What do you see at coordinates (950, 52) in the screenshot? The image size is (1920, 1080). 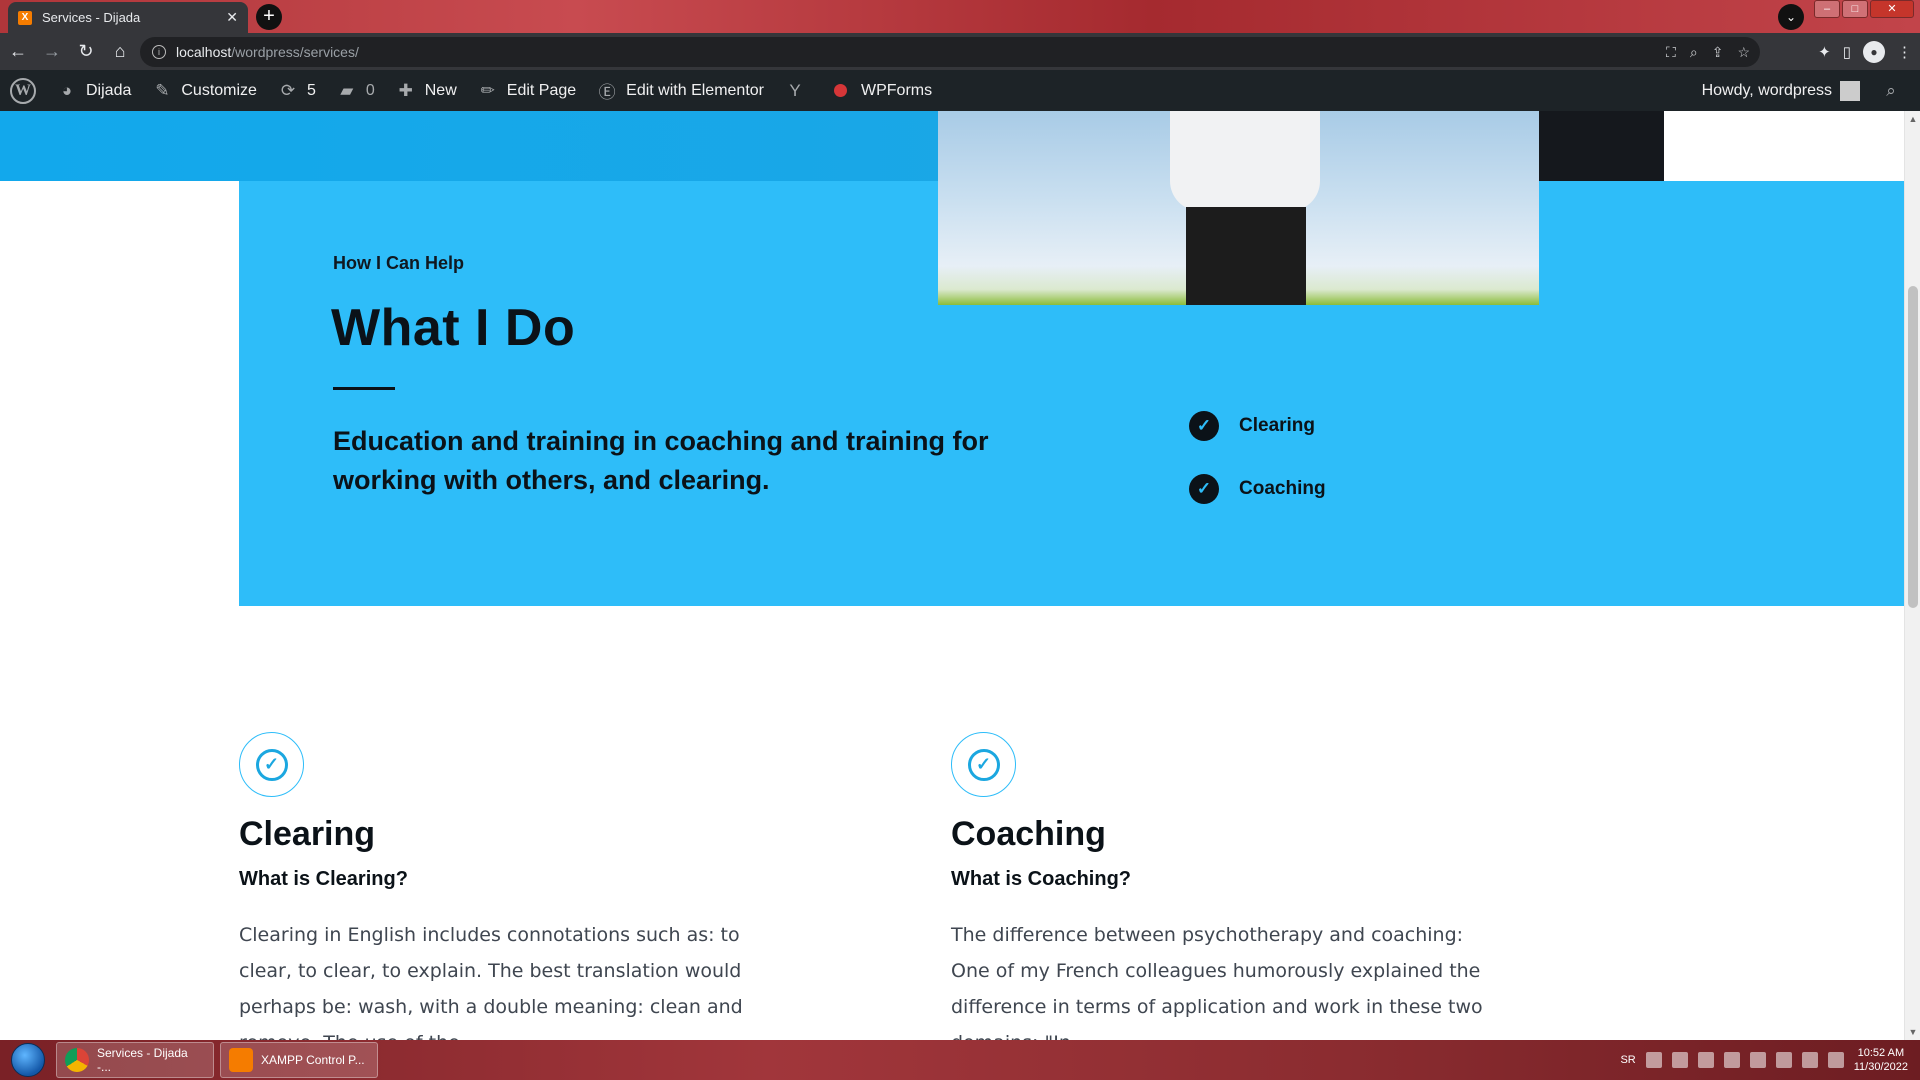 I see `address-bar: i localhost/wordpress/services/ ⛶ ⌕ ⇪ ☆` at bounding box center [950, 52].